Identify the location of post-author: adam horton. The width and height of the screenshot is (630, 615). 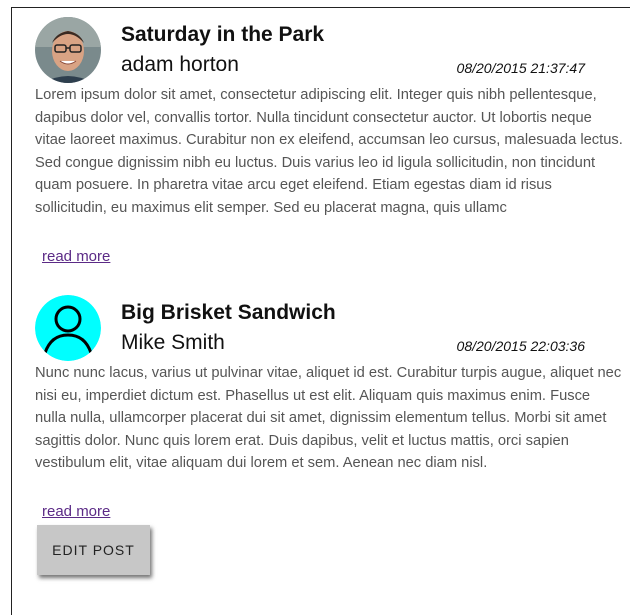
(180, 64).